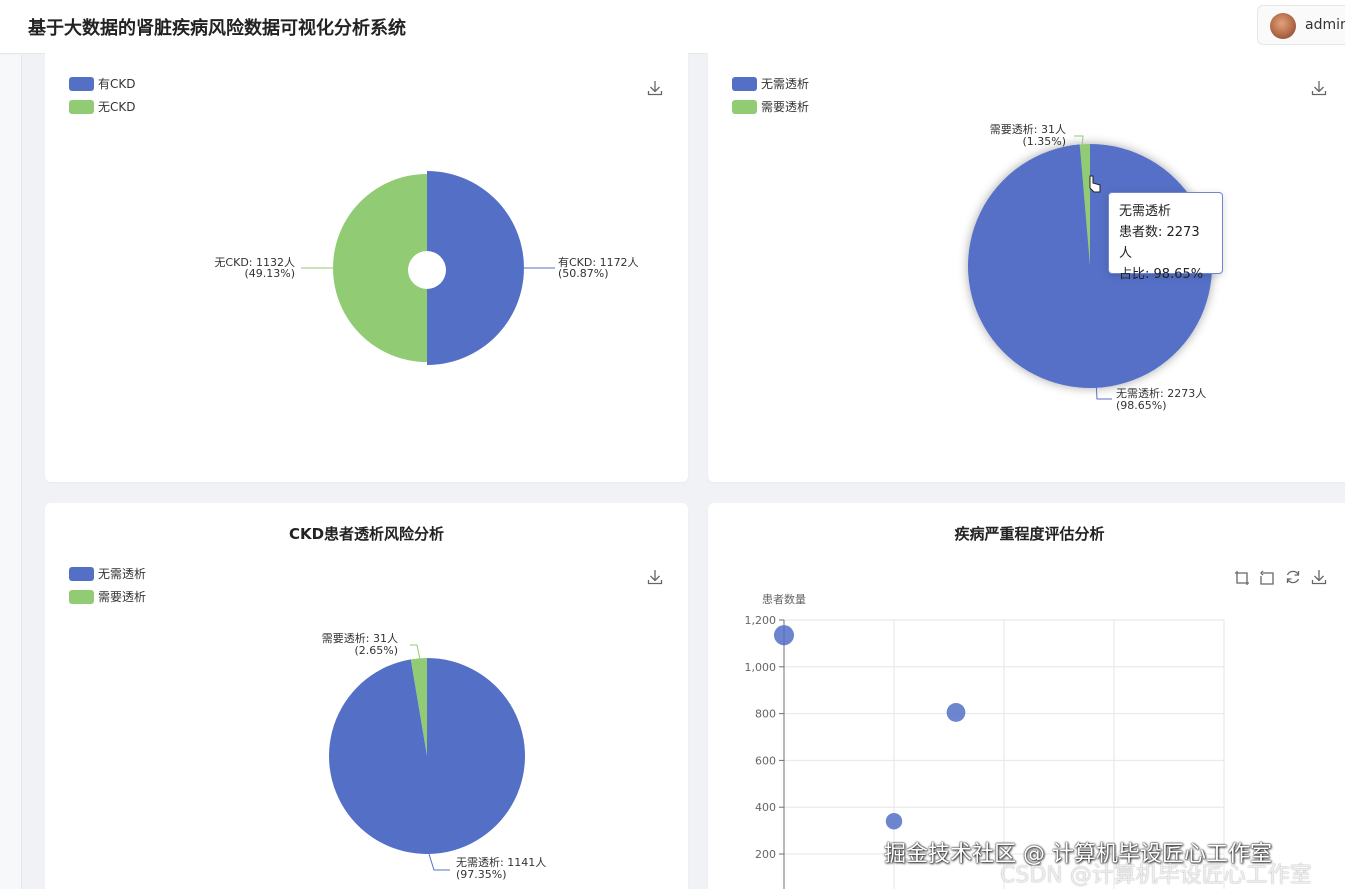  What do you see at coordinates (376, 650) in the screenshot?
I see `pct-need-dialysis: (2.65%)` at bounding box center [376, 650].